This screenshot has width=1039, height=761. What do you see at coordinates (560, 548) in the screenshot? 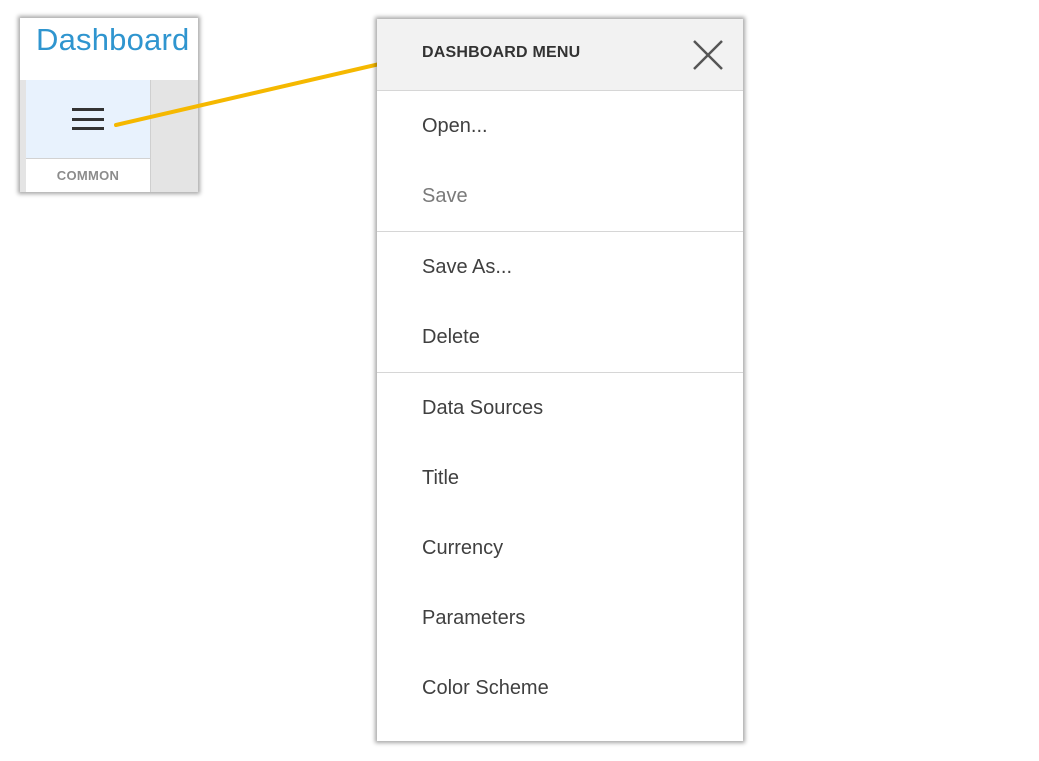
I see `menu-item-currency: Currency` at bounding box center [560, 548].